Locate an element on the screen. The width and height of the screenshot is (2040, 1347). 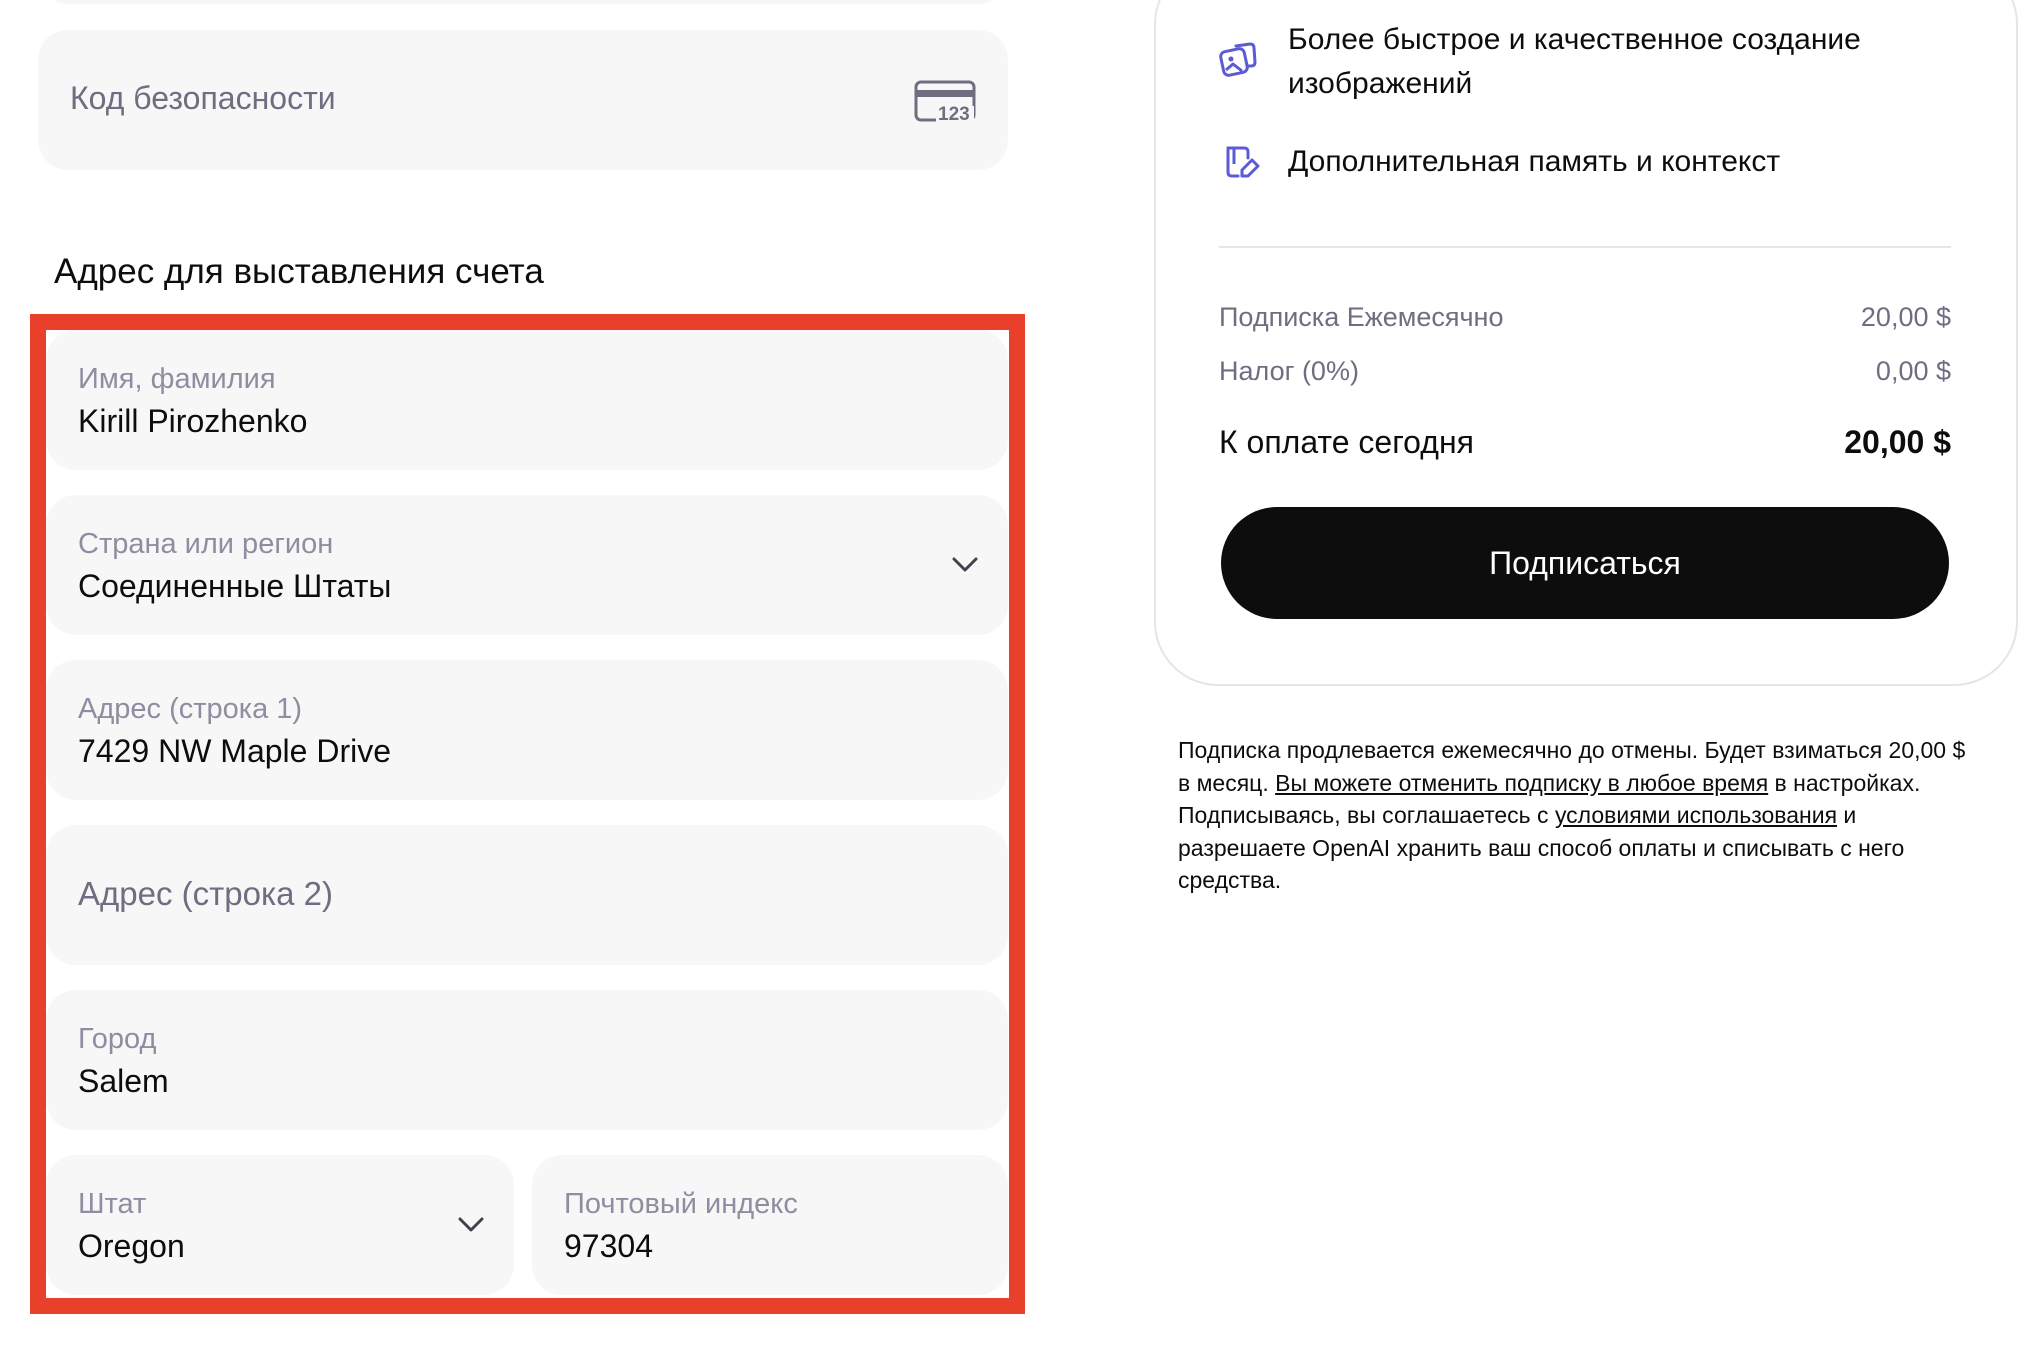
state-label: Штат is located at coordinates (112, 1204).